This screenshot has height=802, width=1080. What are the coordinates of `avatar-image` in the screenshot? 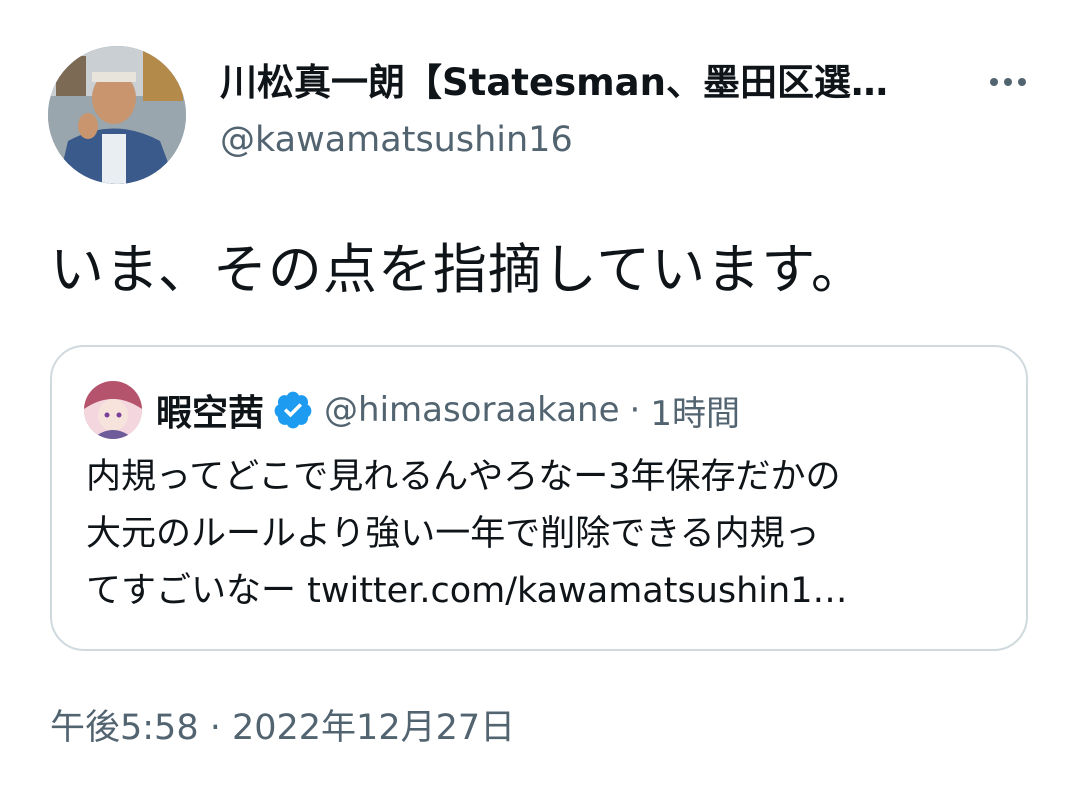 It's located at (117, 115).